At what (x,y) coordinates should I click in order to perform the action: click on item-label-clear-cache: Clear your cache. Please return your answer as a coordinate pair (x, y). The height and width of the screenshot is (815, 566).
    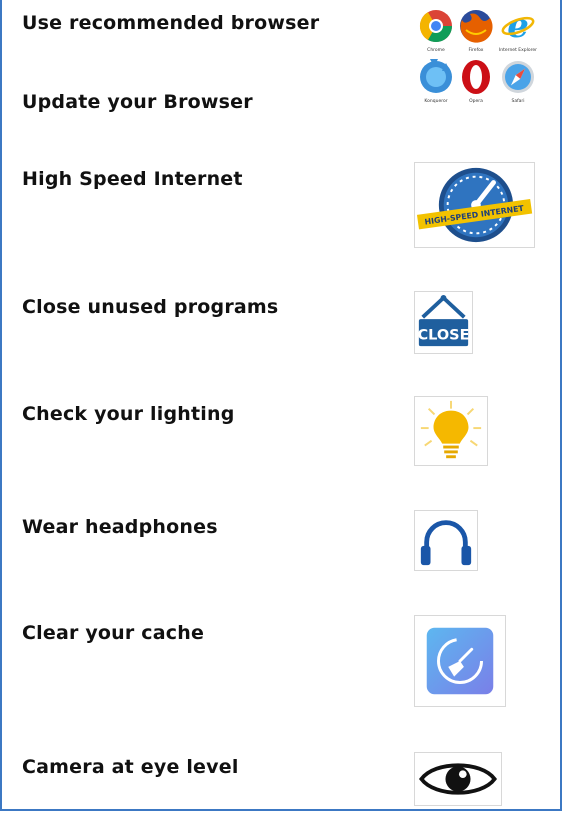
    Looking at the image, I should click on (113, 633).